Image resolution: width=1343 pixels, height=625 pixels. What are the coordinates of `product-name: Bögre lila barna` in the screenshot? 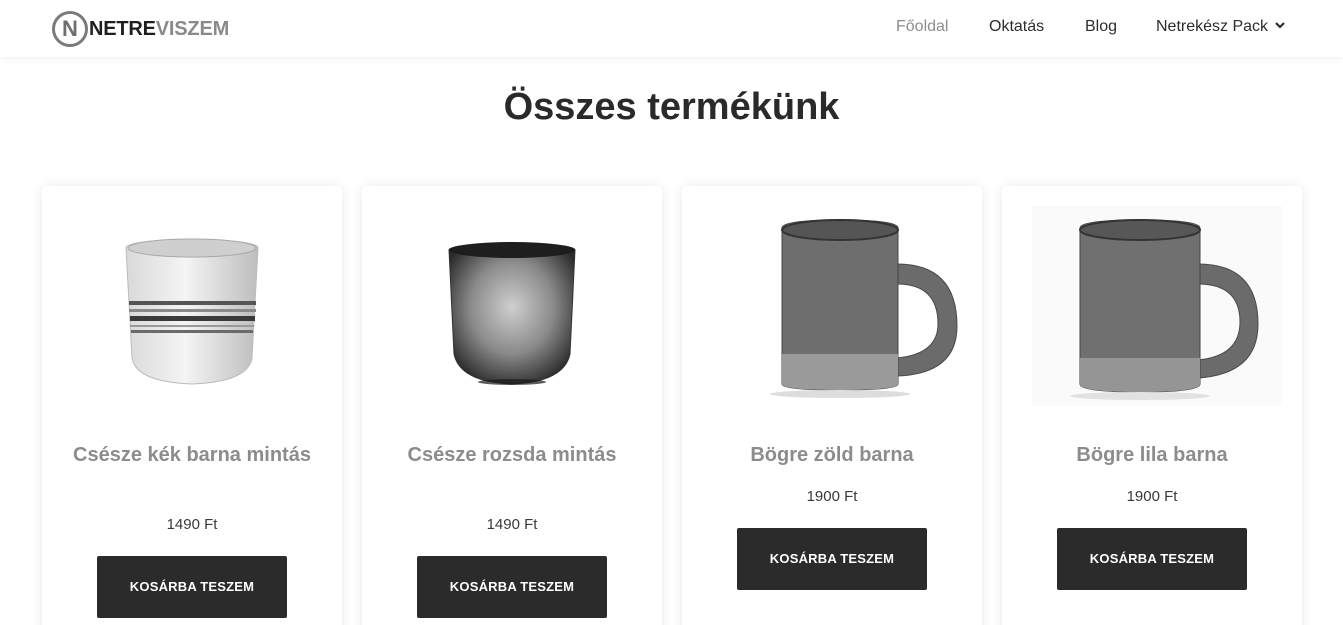 It's located at (1152, 455).